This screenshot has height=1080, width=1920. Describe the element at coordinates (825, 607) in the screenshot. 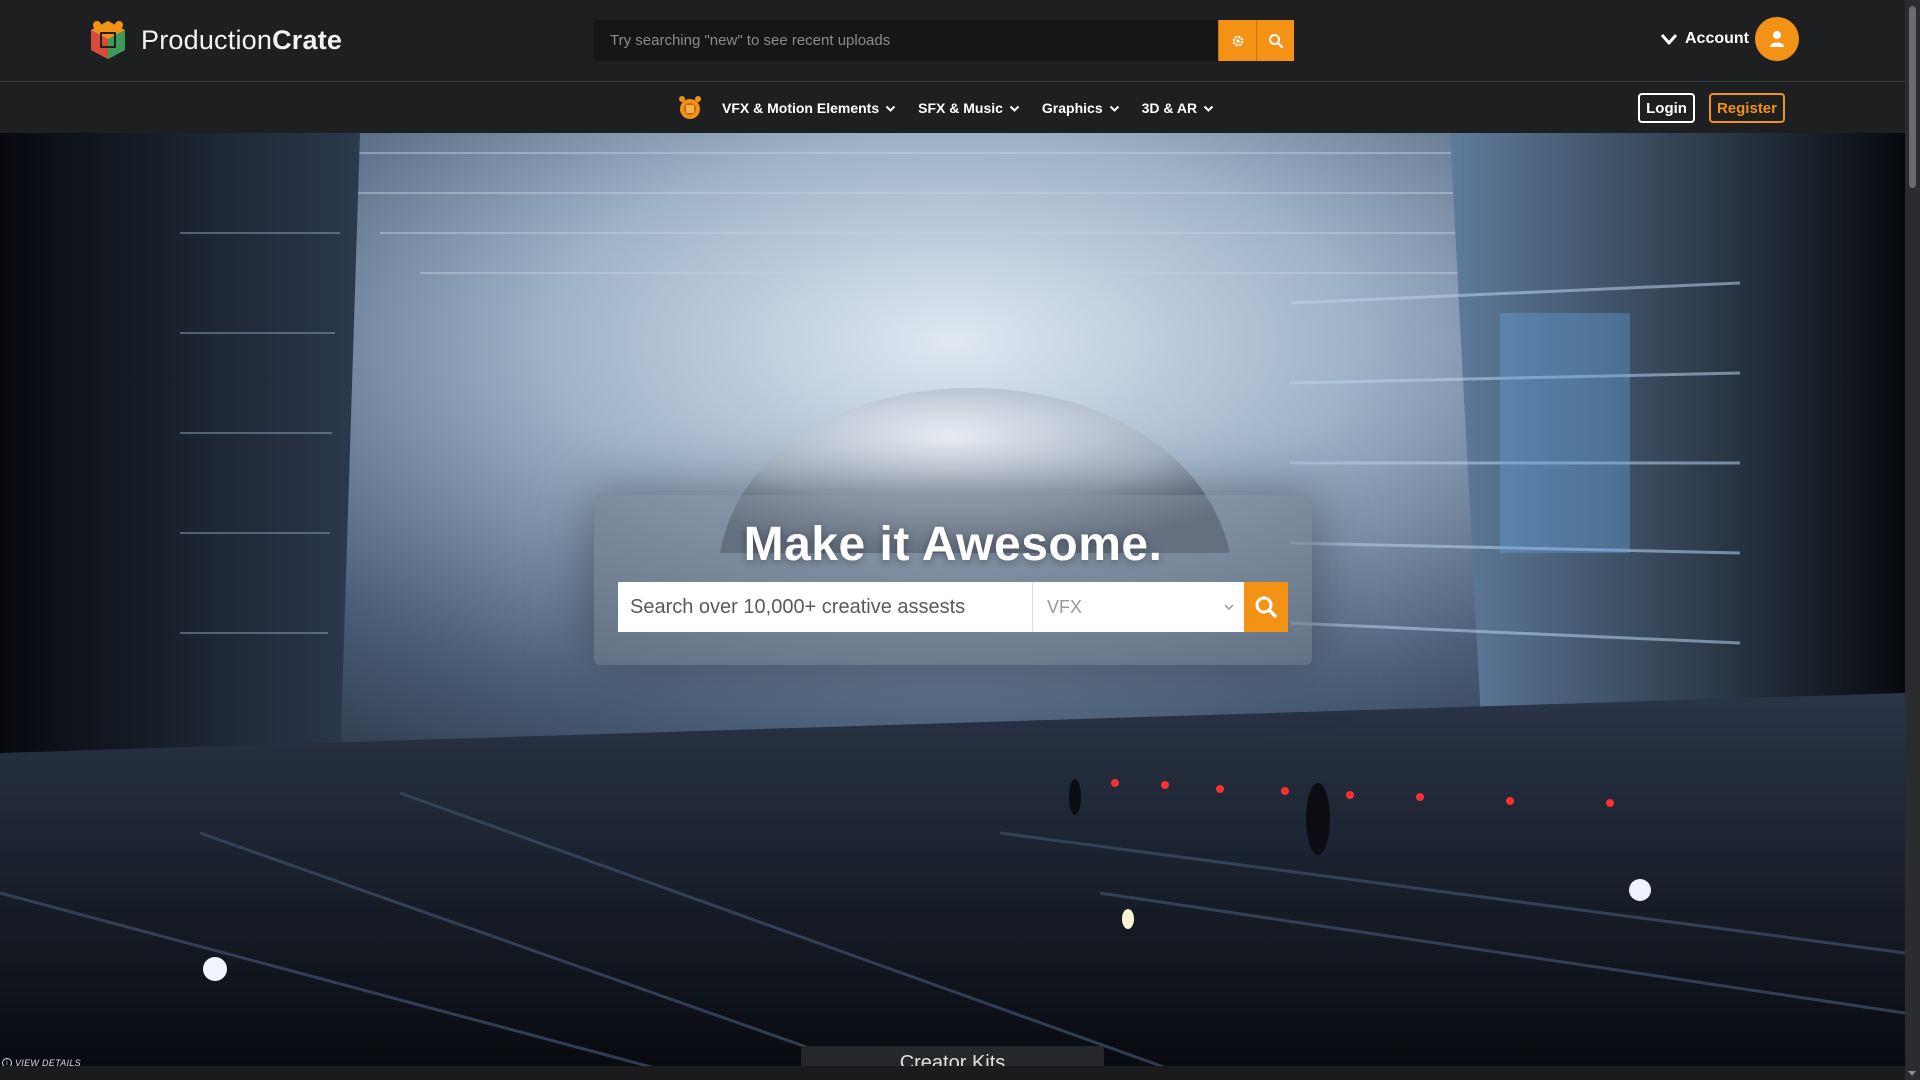

I see `hero-search-input` at that location.